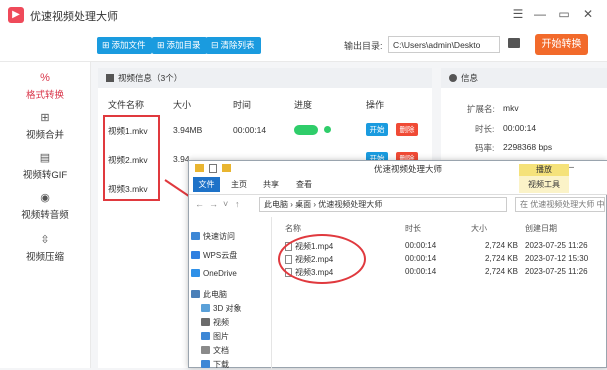 Image resolution: width=607 pixels, height=370 pixels. What do you see at coordinates (215, 364) in the screenshot?
I see `tree-item-downloads: 下载` at bounding box center [215, 364].